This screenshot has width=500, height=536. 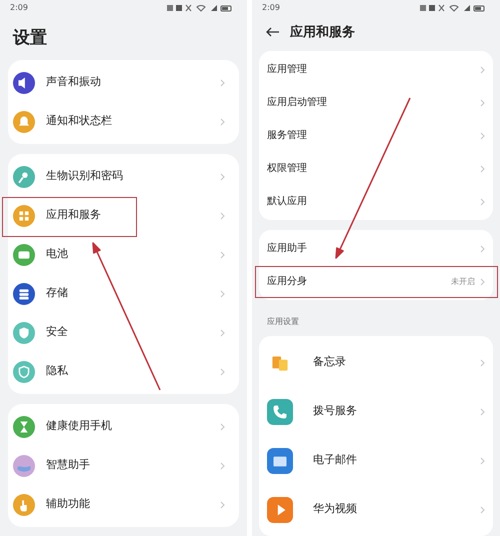 What do you see at coordinates (74, 215) in the screenshot?
I see `item-label: 应用和服务` at bounding box center [74, 215].